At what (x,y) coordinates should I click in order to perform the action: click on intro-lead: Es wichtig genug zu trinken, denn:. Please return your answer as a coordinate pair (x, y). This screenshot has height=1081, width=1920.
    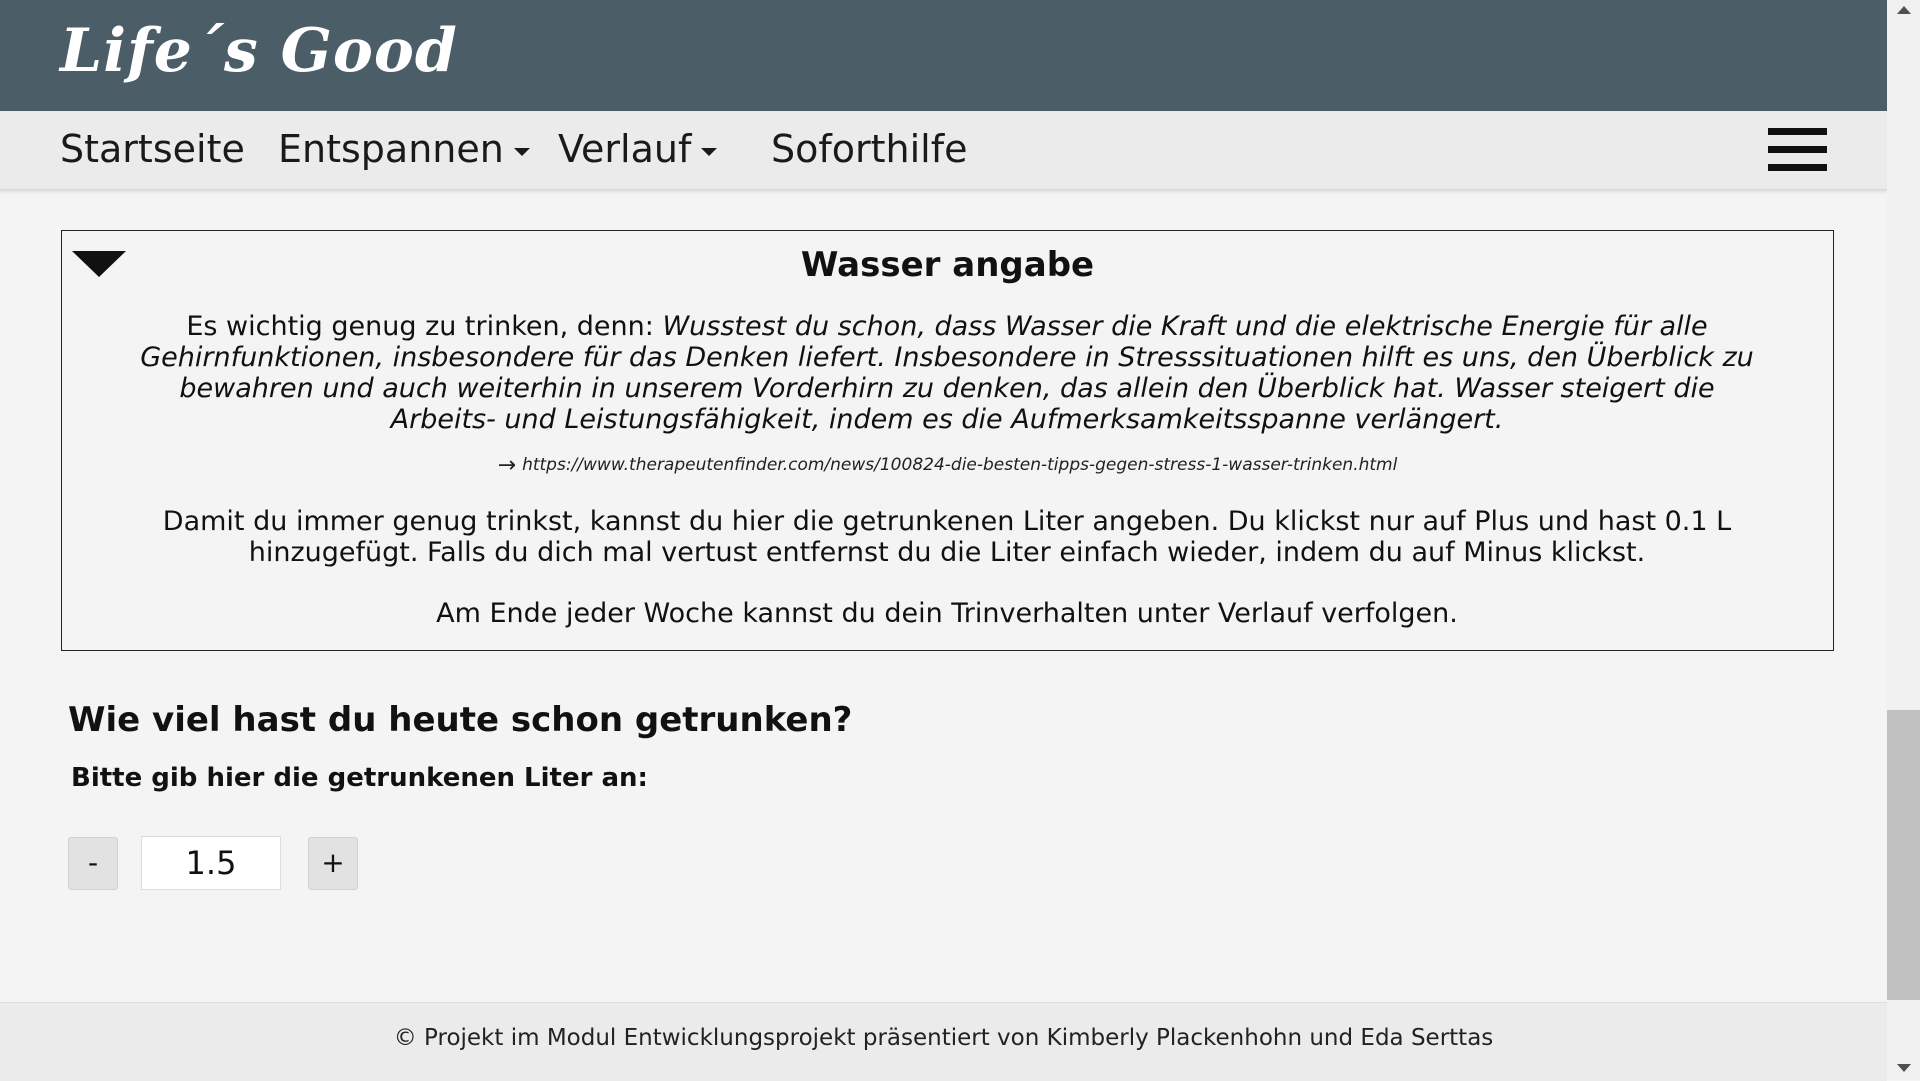
    Looking at the image, I should click on (424, 326).